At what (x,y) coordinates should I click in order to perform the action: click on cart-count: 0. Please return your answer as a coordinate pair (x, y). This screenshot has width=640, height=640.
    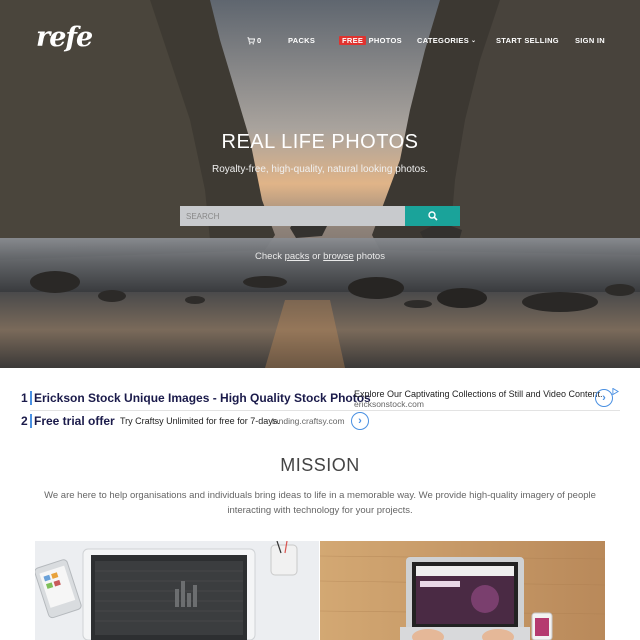
    Looking at the image, I should click on (259, 40).